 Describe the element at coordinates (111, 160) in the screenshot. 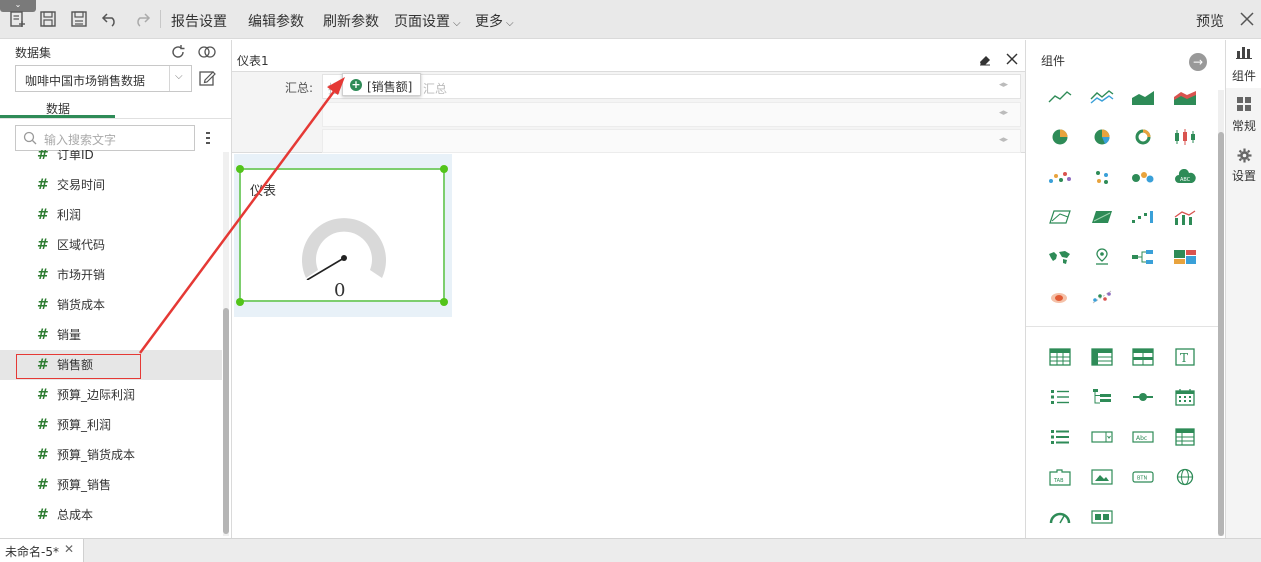

I see `field-item: # 订单ID` at that location.